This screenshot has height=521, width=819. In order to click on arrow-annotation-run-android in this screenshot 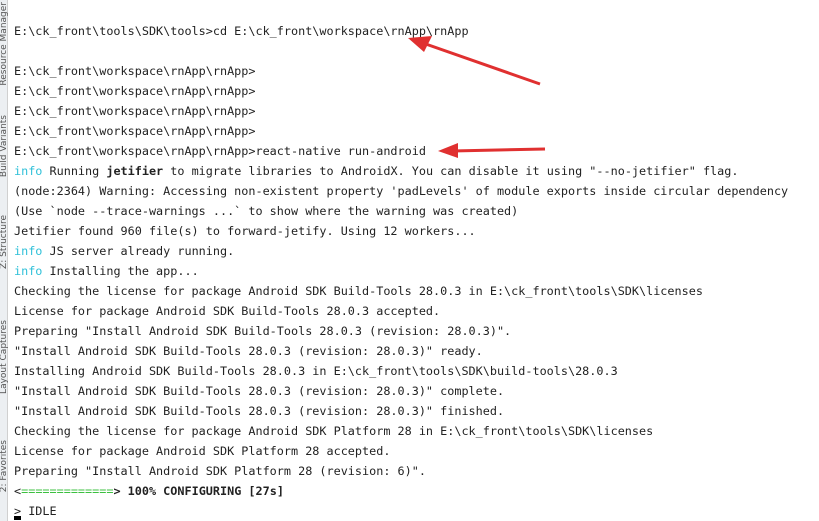, I will do `click(492, 150)`.